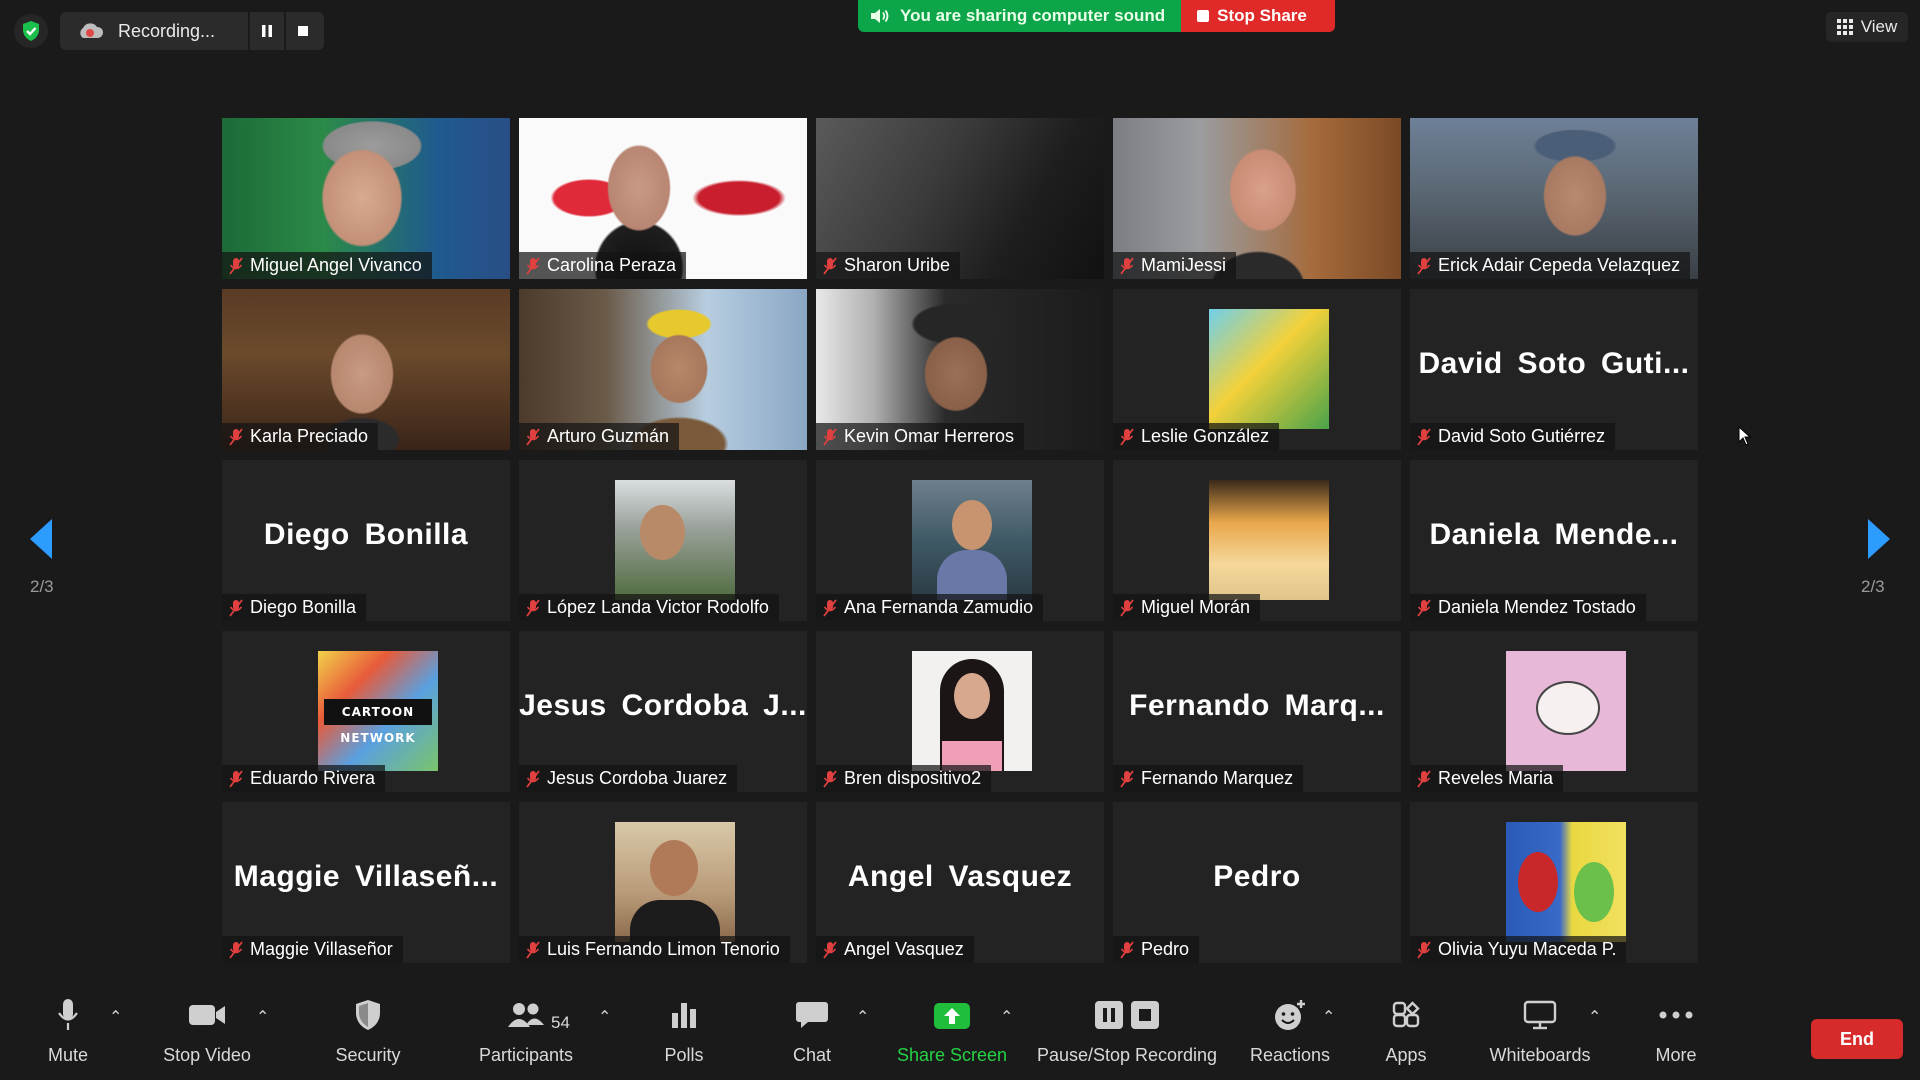  Describe the element at coordinates (1554, 369) in the screenshot. I see `participant-tile: David Soto Guti... David Soto Gutiérrez` at that location.